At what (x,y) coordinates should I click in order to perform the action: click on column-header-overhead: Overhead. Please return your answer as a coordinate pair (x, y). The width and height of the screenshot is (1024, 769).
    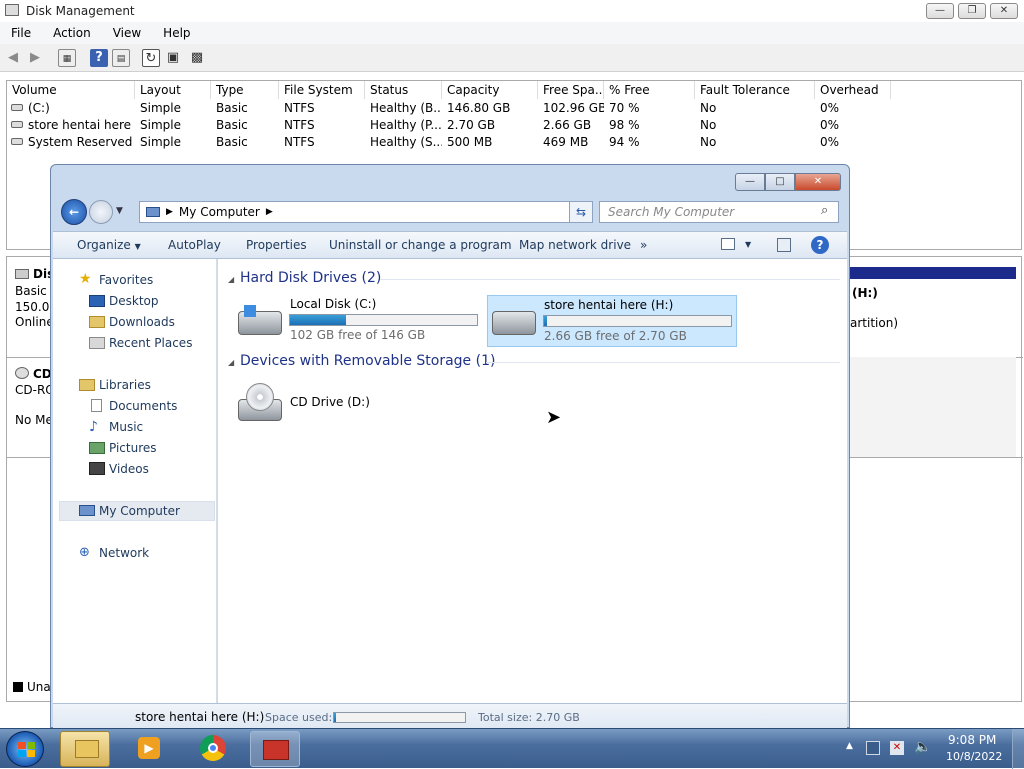
    Looking at the image, I should click on (853, 90).